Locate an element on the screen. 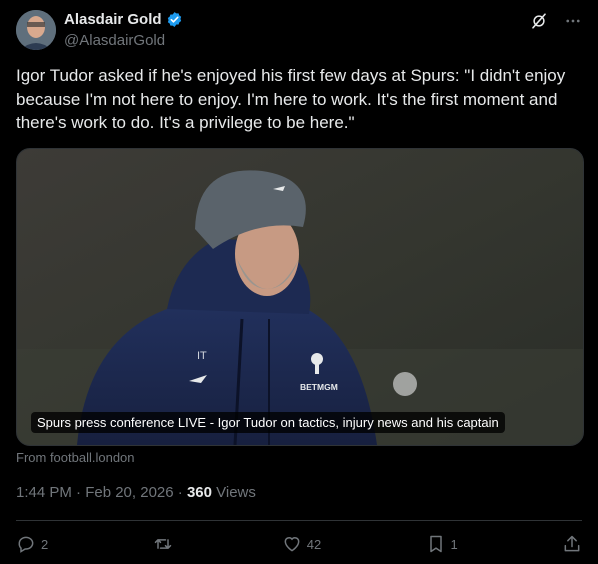  author-name-row: Alasdair Gold is located at coordinates (123, 19).